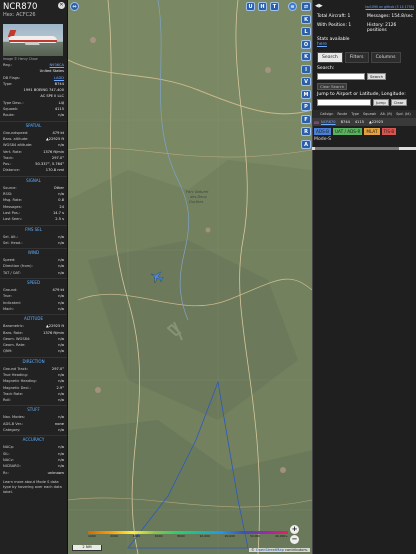 The height and width of the screenshot is (554, 416). Describe the element at coordinates (33, 252) in the screenshot. I see `section-title-wind: WIND` at that location.